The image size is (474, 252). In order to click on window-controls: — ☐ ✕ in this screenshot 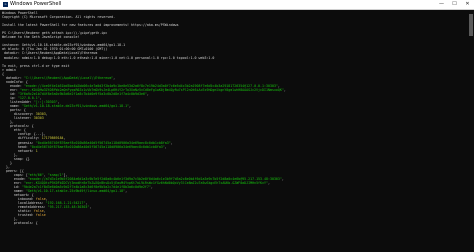, I will do `click(454, 4)`.